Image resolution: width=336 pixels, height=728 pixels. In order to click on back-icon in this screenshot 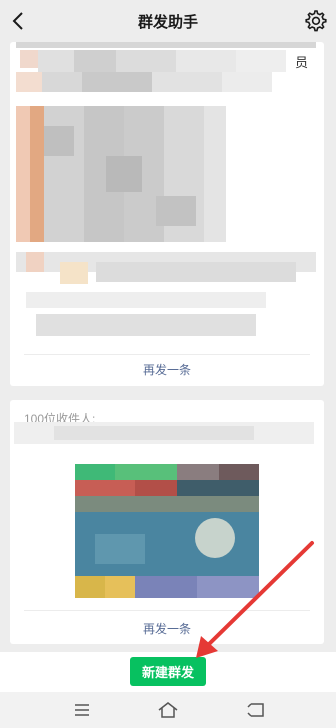, I will do `click(256, 710)`.